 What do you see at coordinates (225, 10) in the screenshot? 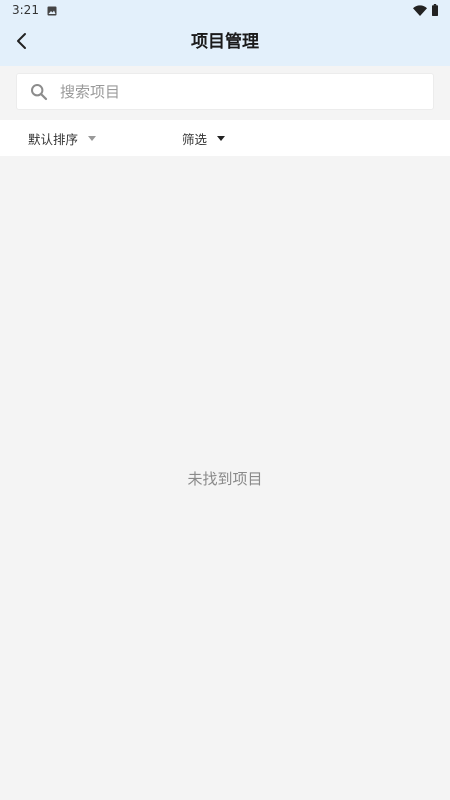
I see `status-bar: 3:21` at bounding box center [225, 10].